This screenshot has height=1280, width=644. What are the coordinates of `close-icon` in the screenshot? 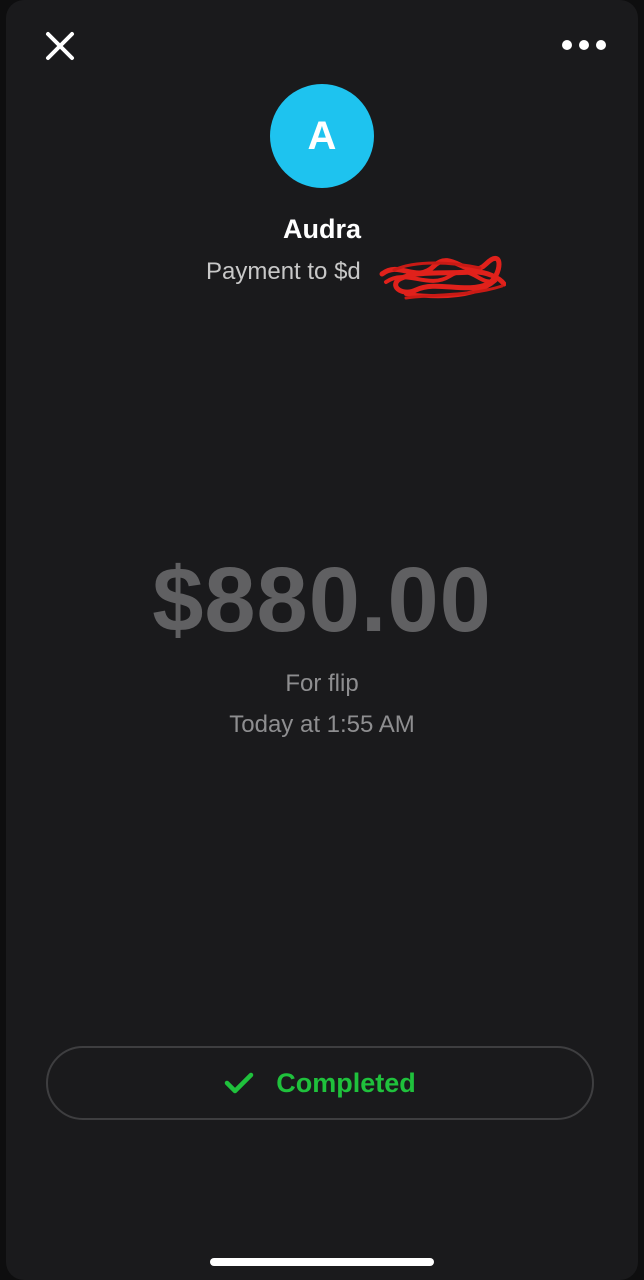 It's located at (60, 46).